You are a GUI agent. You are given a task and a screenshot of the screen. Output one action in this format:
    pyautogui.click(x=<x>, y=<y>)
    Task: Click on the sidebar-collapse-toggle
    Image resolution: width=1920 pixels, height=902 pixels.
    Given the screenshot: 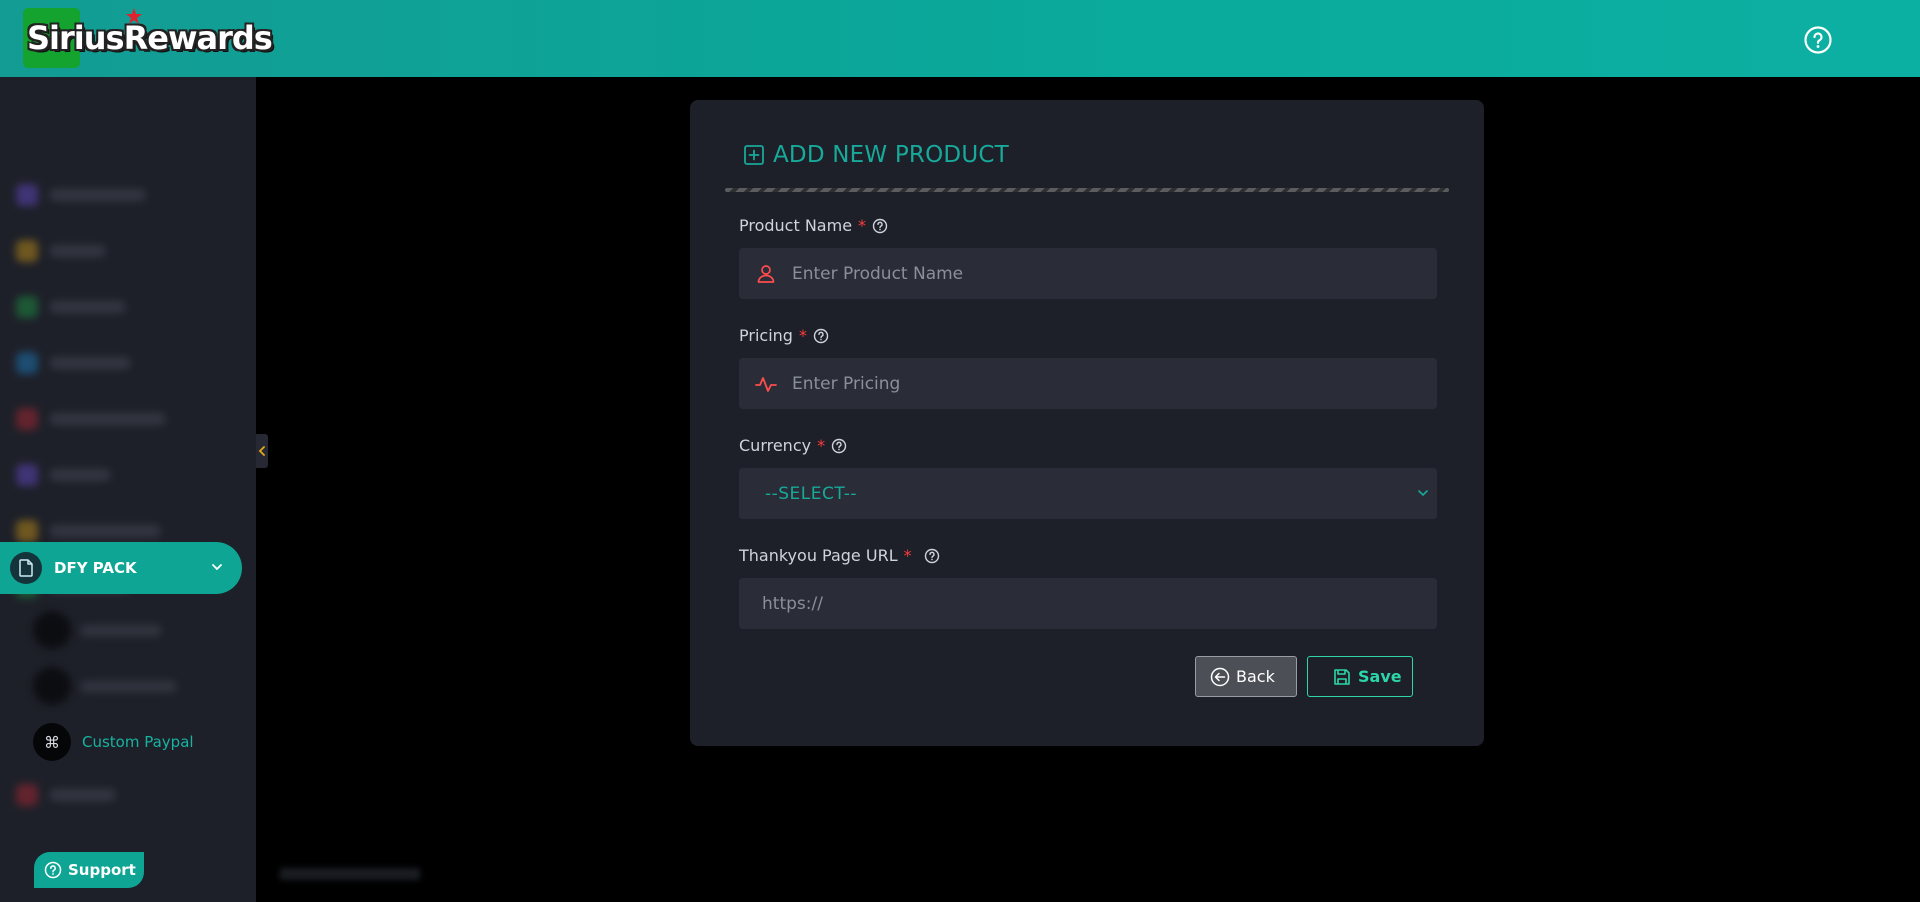 What is the action you would take?
    pyautogui.click(x=262, y=451)
    